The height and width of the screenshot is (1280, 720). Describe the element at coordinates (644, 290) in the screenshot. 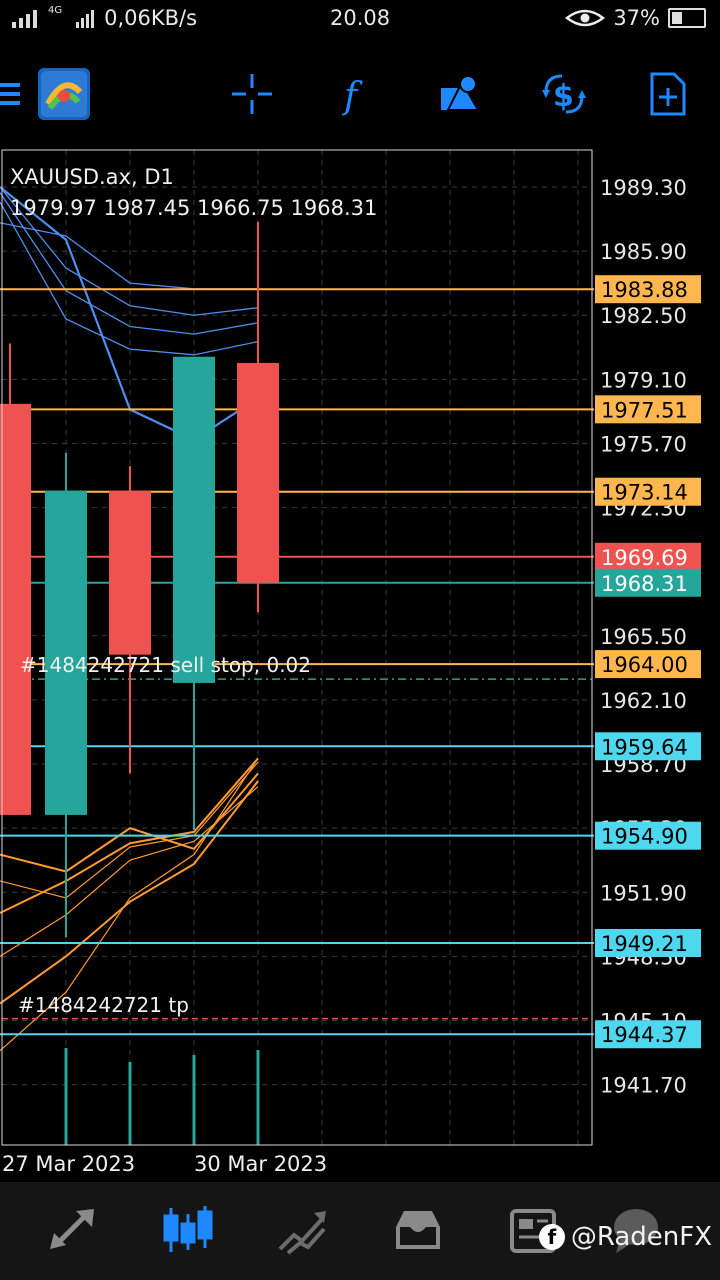

I see `price-tag-label: 1983.88` at that location.